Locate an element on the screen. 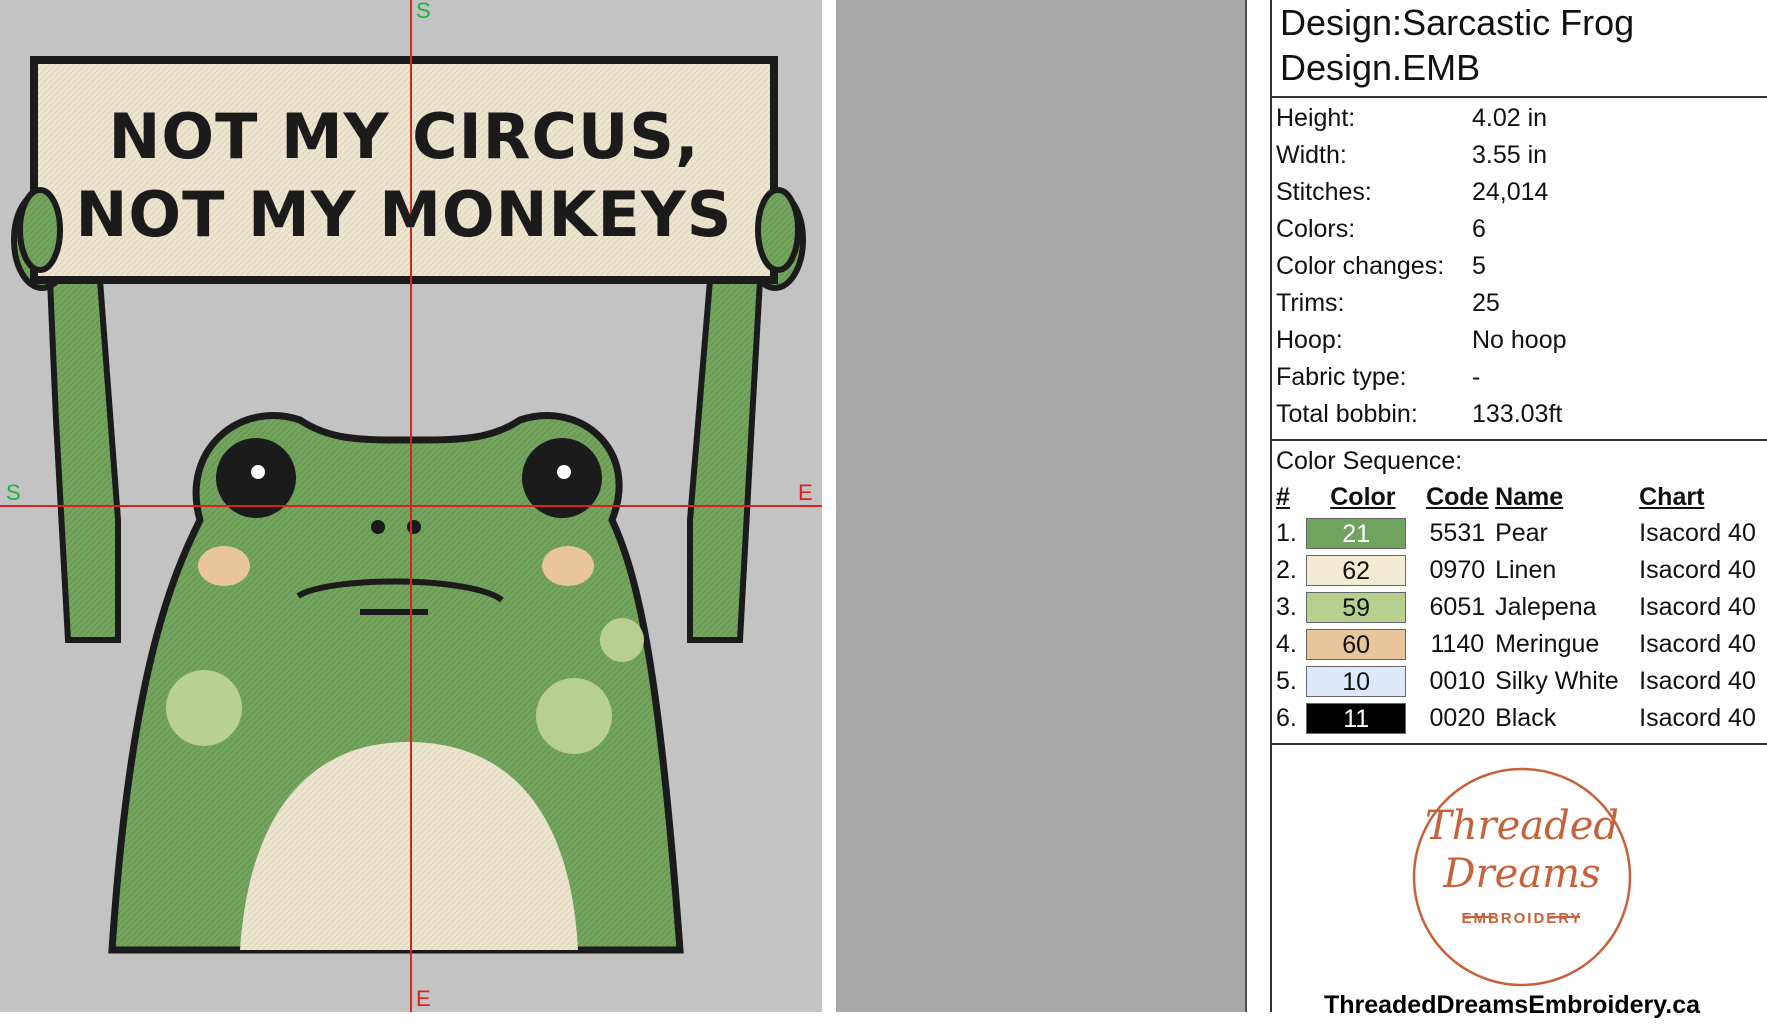  row-number: 5. is located at coordinates (1286, 681).